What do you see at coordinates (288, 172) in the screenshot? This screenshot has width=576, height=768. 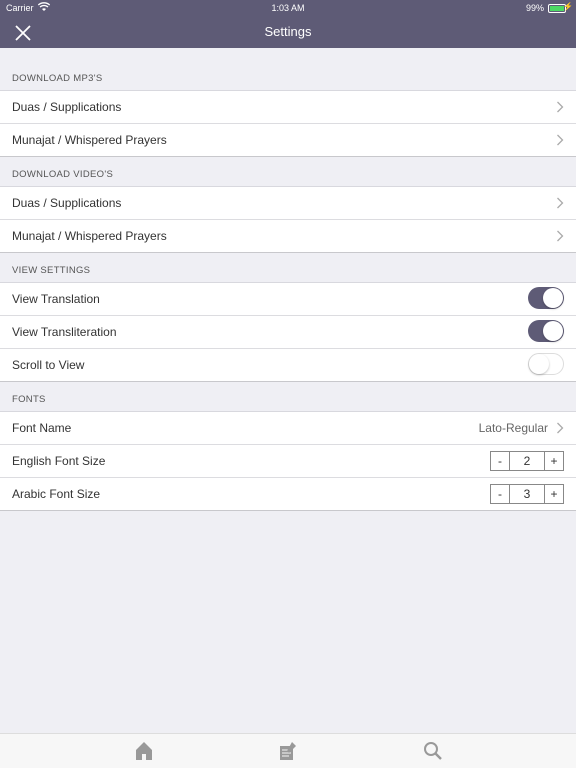 I see `section-header-video: DOWNLOAD VIDEO'S` at bounding box center [288, 172].